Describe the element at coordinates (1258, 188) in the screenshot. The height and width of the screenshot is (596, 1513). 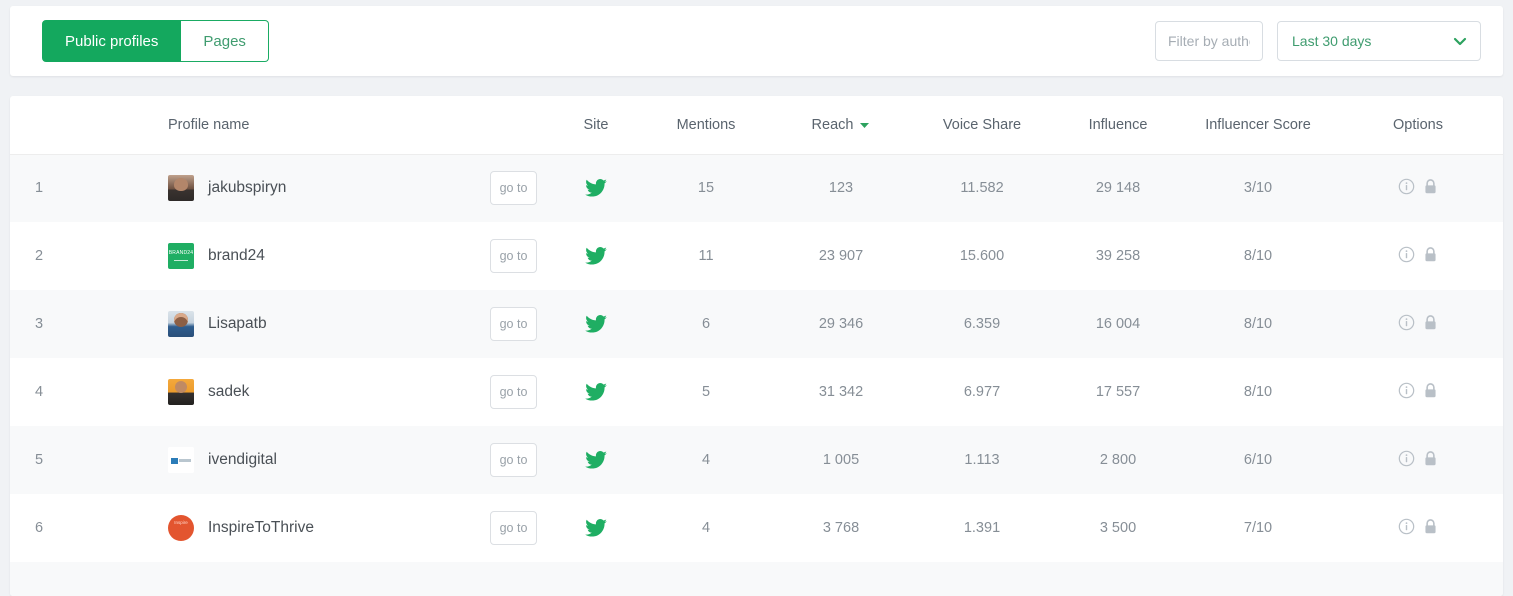
I see `row-influencer-score: 3/10` at that location.